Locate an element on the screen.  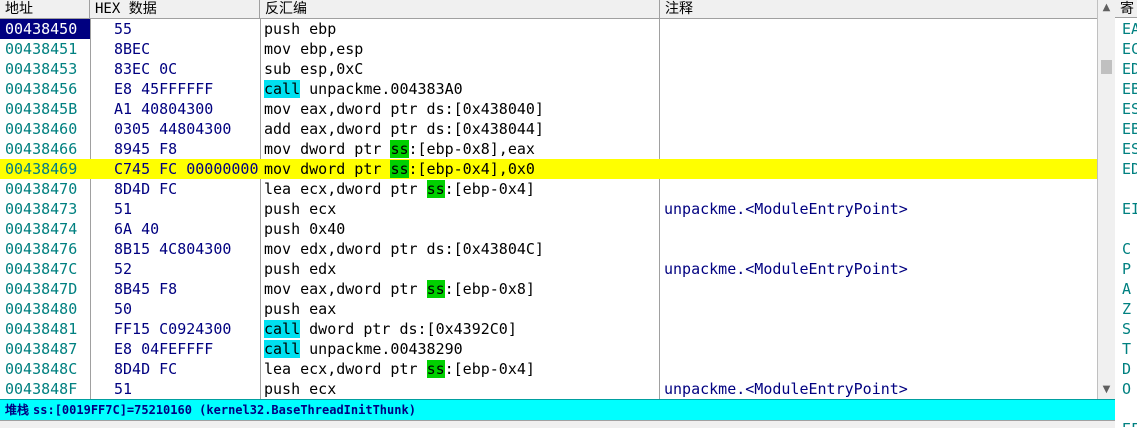
table-row: 00438453 83EC 0C sub esp,0xC is located at coordinates (548, 69).